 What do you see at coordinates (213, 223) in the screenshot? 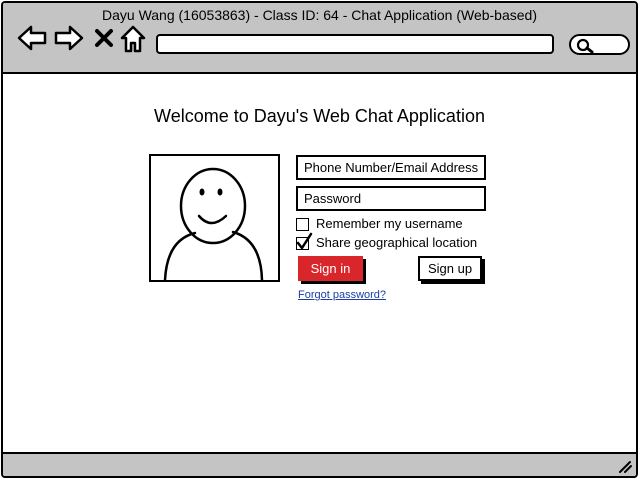
I see `avatar-placeholder-icon` at bounding box center [213, 223].